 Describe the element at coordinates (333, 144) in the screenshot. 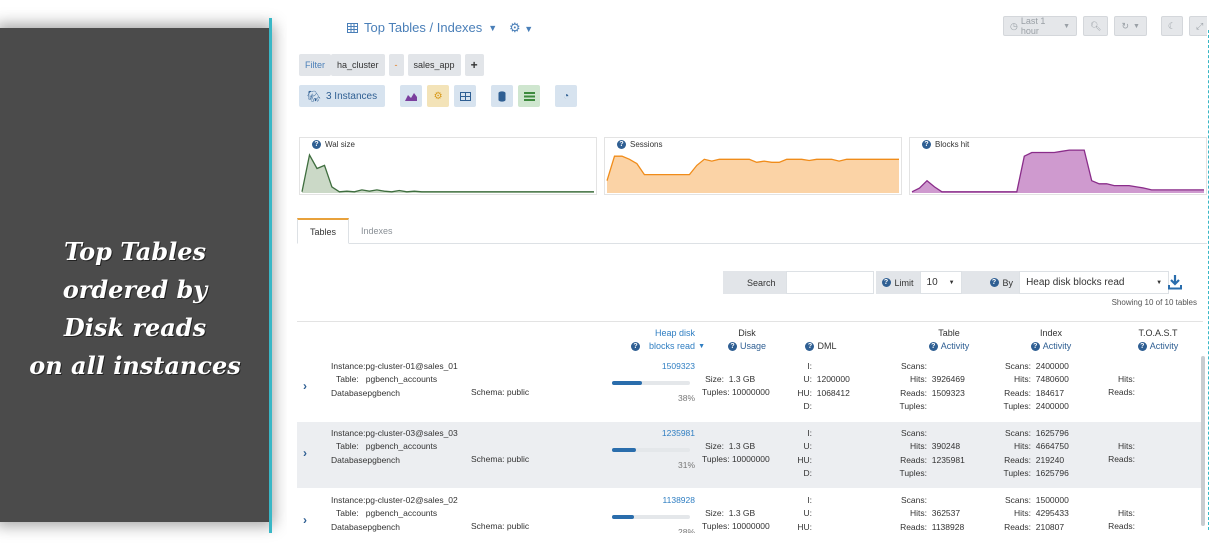

I see `chart-title: ? Wal size` at that location.